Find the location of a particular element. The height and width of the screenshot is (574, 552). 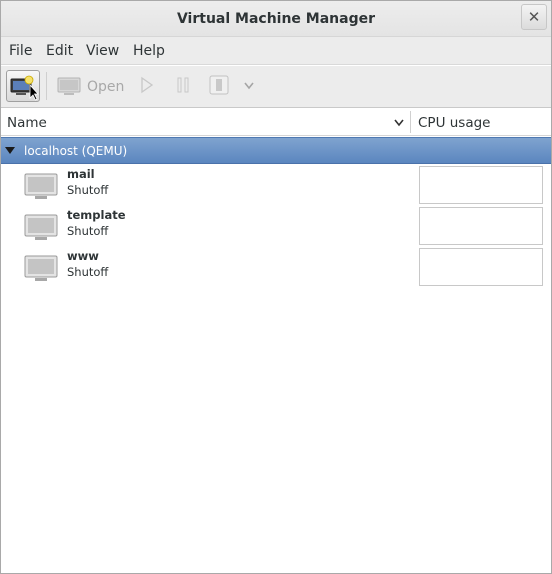

vm-row: template Shutoff is located at coordinates (276, 226).